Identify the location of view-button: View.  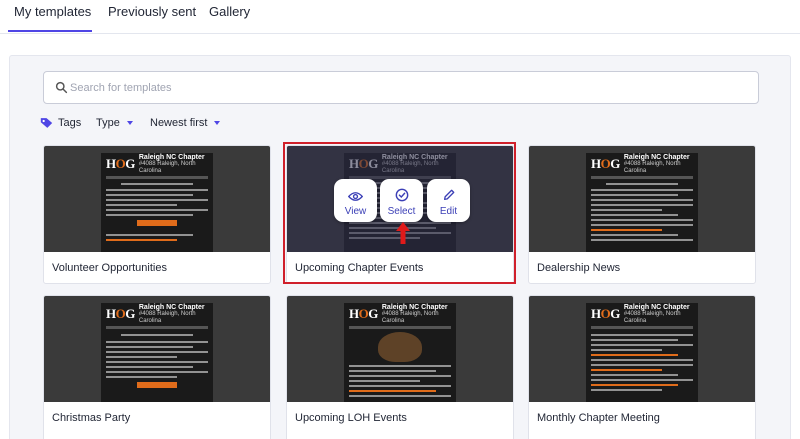
(355, 200).